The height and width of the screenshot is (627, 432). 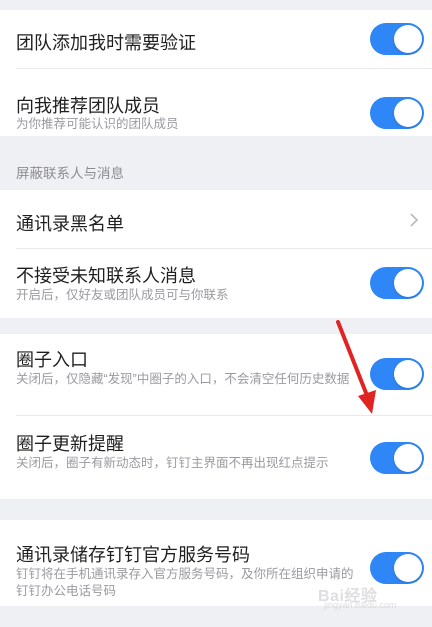 What do you see at coordinates (133, 555) in the screenshot?
I see `store-numbers-title: 通讯录储存钉钉官方服务号码` at bounding box center [133, 555].